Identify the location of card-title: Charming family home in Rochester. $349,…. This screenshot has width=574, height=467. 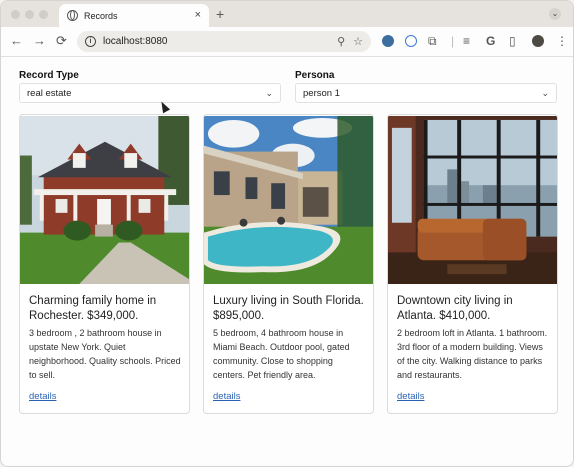
(93, 308).